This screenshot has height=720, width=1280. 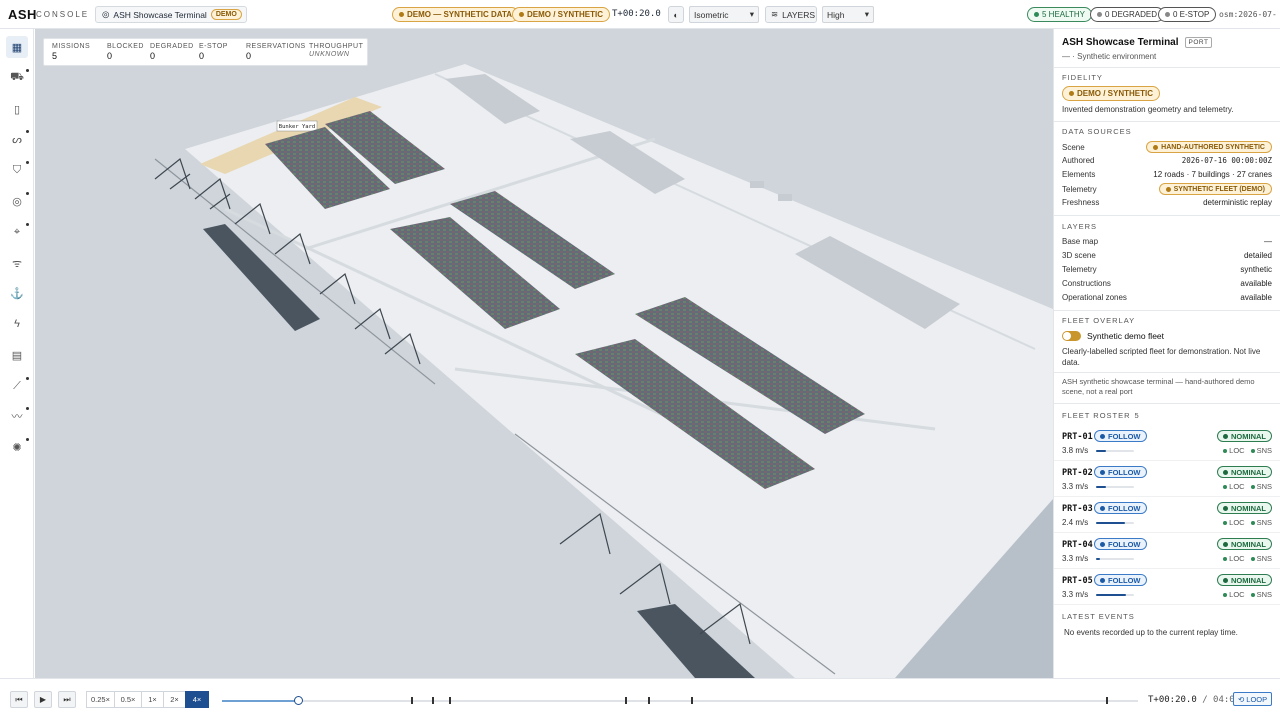 What do you see at coordinates (174, 699) in the screenshot?
I see `speed-option: 2×` at bounding box center [174, 699].